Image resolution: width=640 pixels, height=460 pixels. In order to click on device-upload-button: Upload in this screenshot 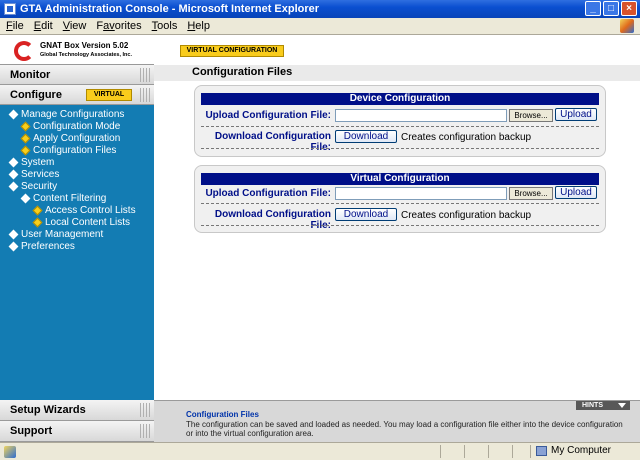, I will do `click(576, 114)`.